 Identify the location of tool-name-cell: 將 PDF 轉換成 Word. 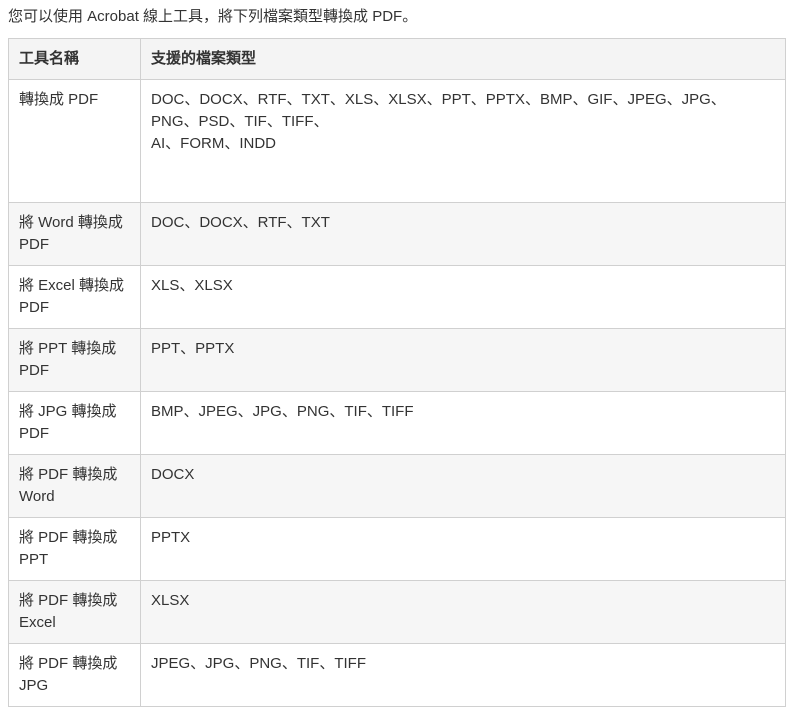
(74, 486).